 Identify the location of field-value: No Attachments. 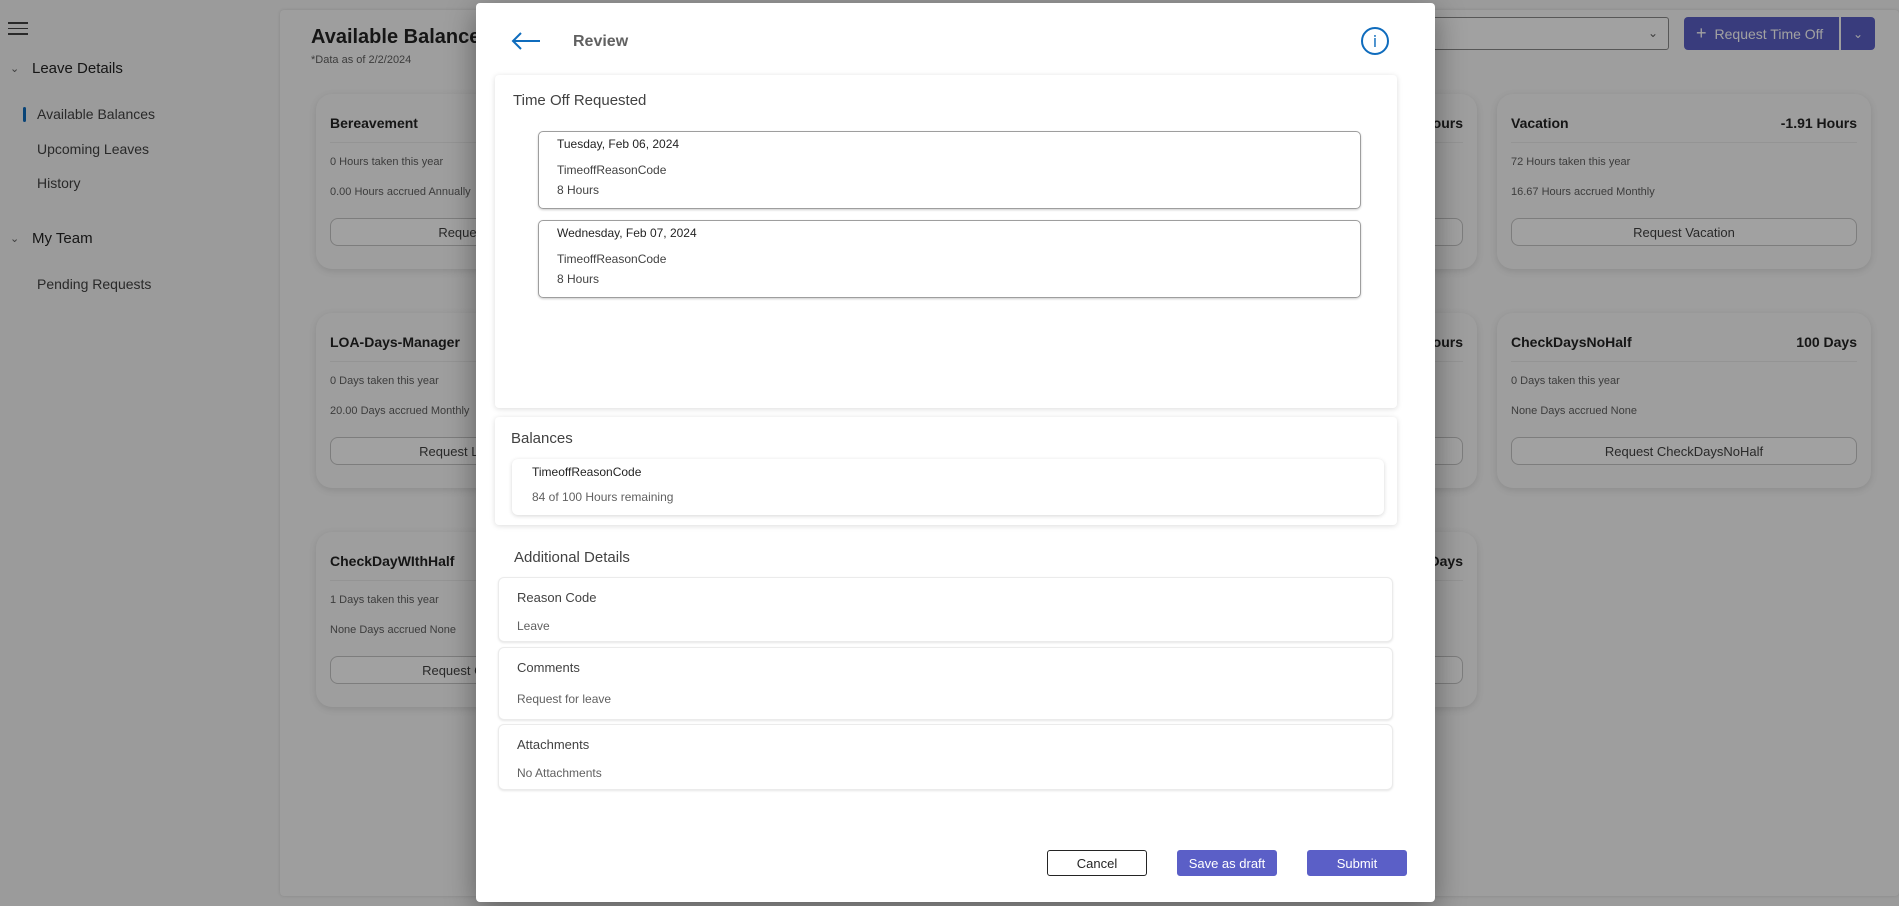
(559, 773).